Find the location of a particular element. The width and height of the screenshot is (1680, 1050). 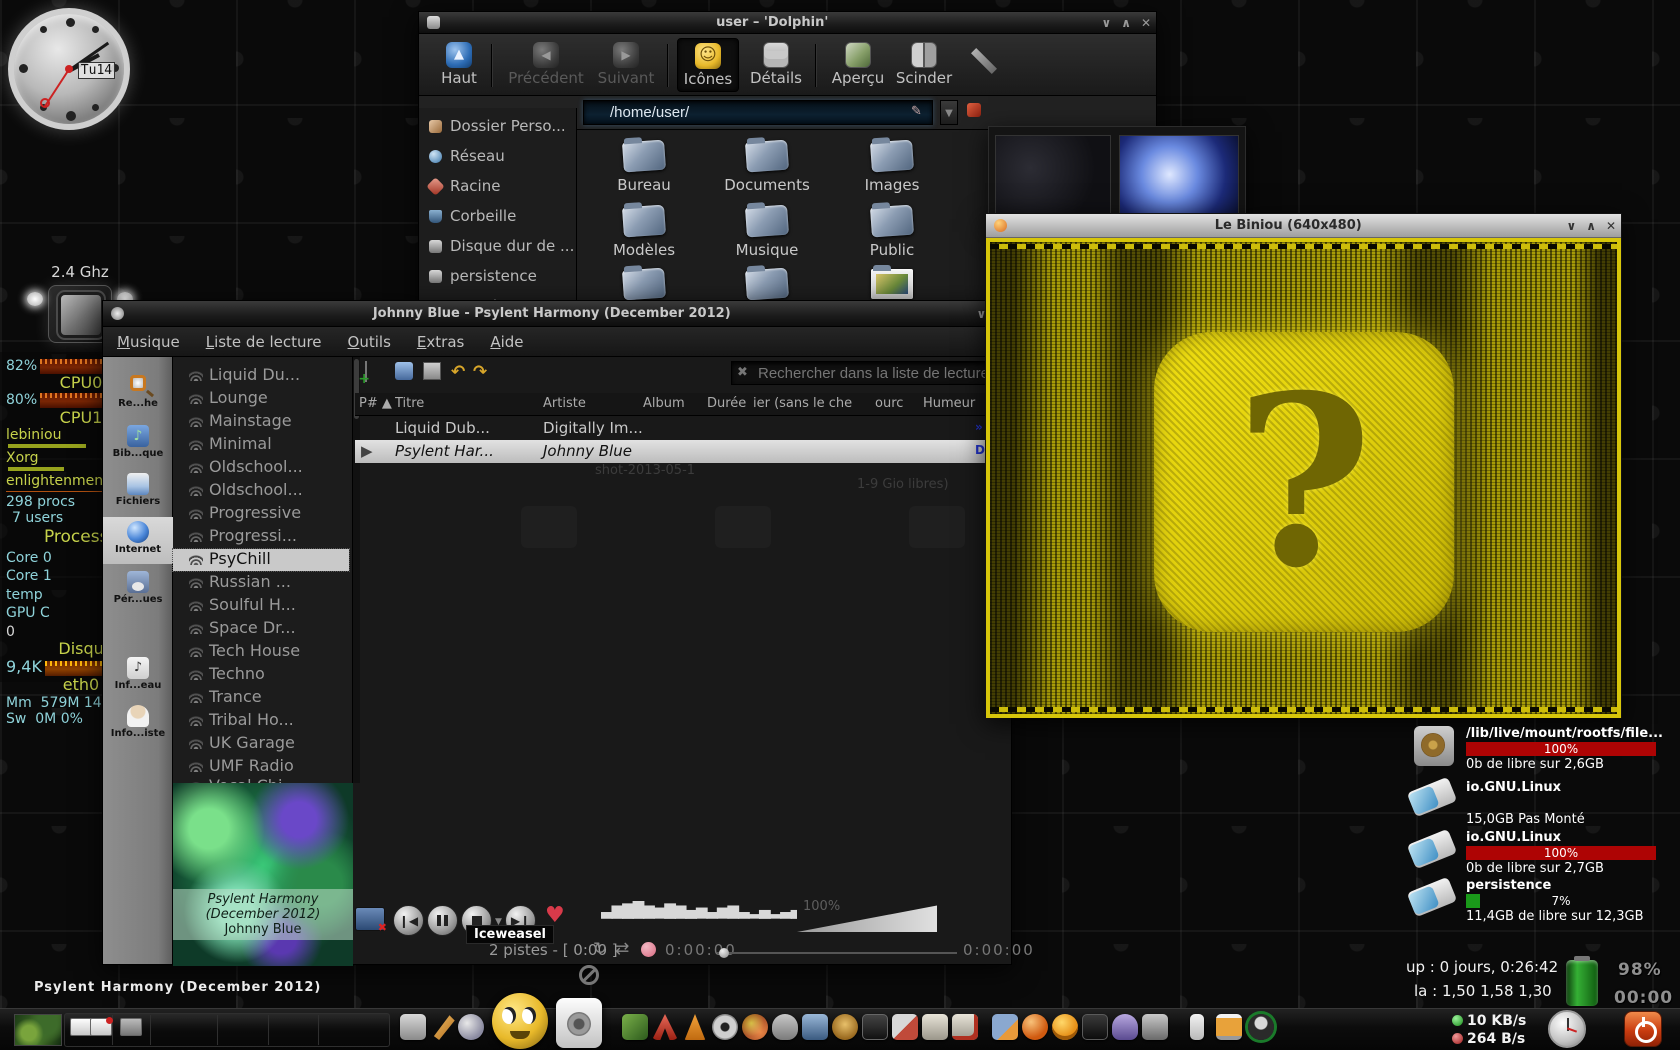

column-titre: Titre is located at coordinates (459, 403).